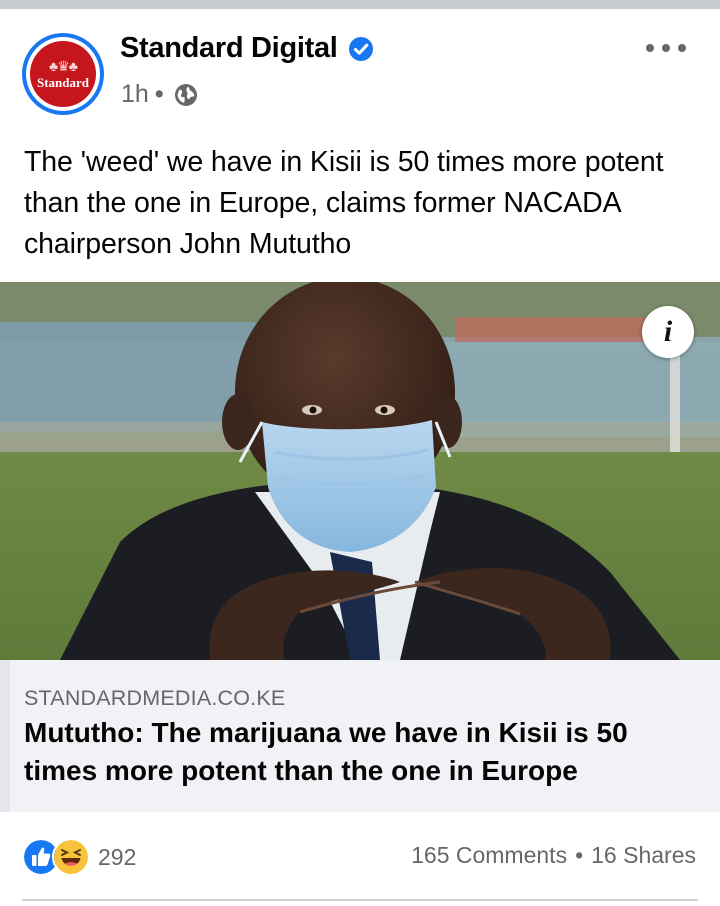 Image resolution: width=720 pixels, height=906 pixels. Describe the element at coordinates (63, 65) in the screenshot. I see `crest-icon: ♣♛♣` at that location.